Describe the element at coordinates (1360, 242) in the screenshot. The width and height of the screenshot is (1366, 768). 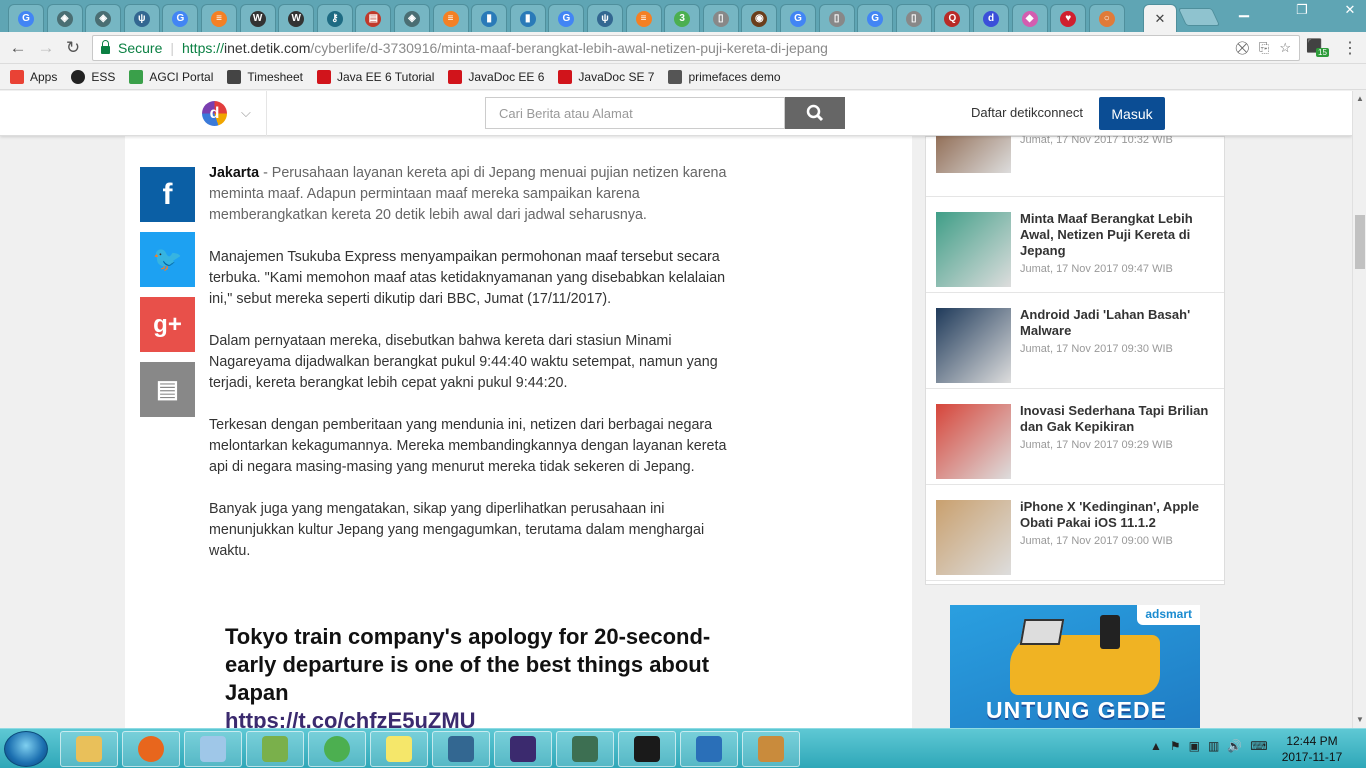
I see `scrollbar-thumb` at that location.